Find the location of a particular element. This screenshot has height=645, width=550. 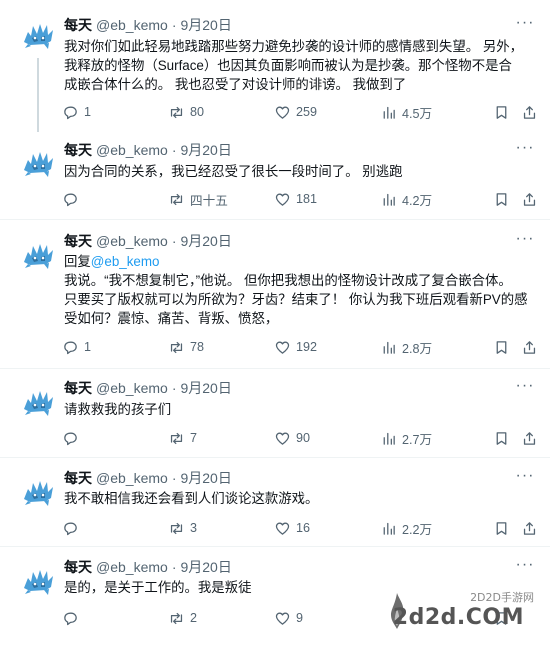

views-button: 2.8万 is located at coordinates (406, 347).